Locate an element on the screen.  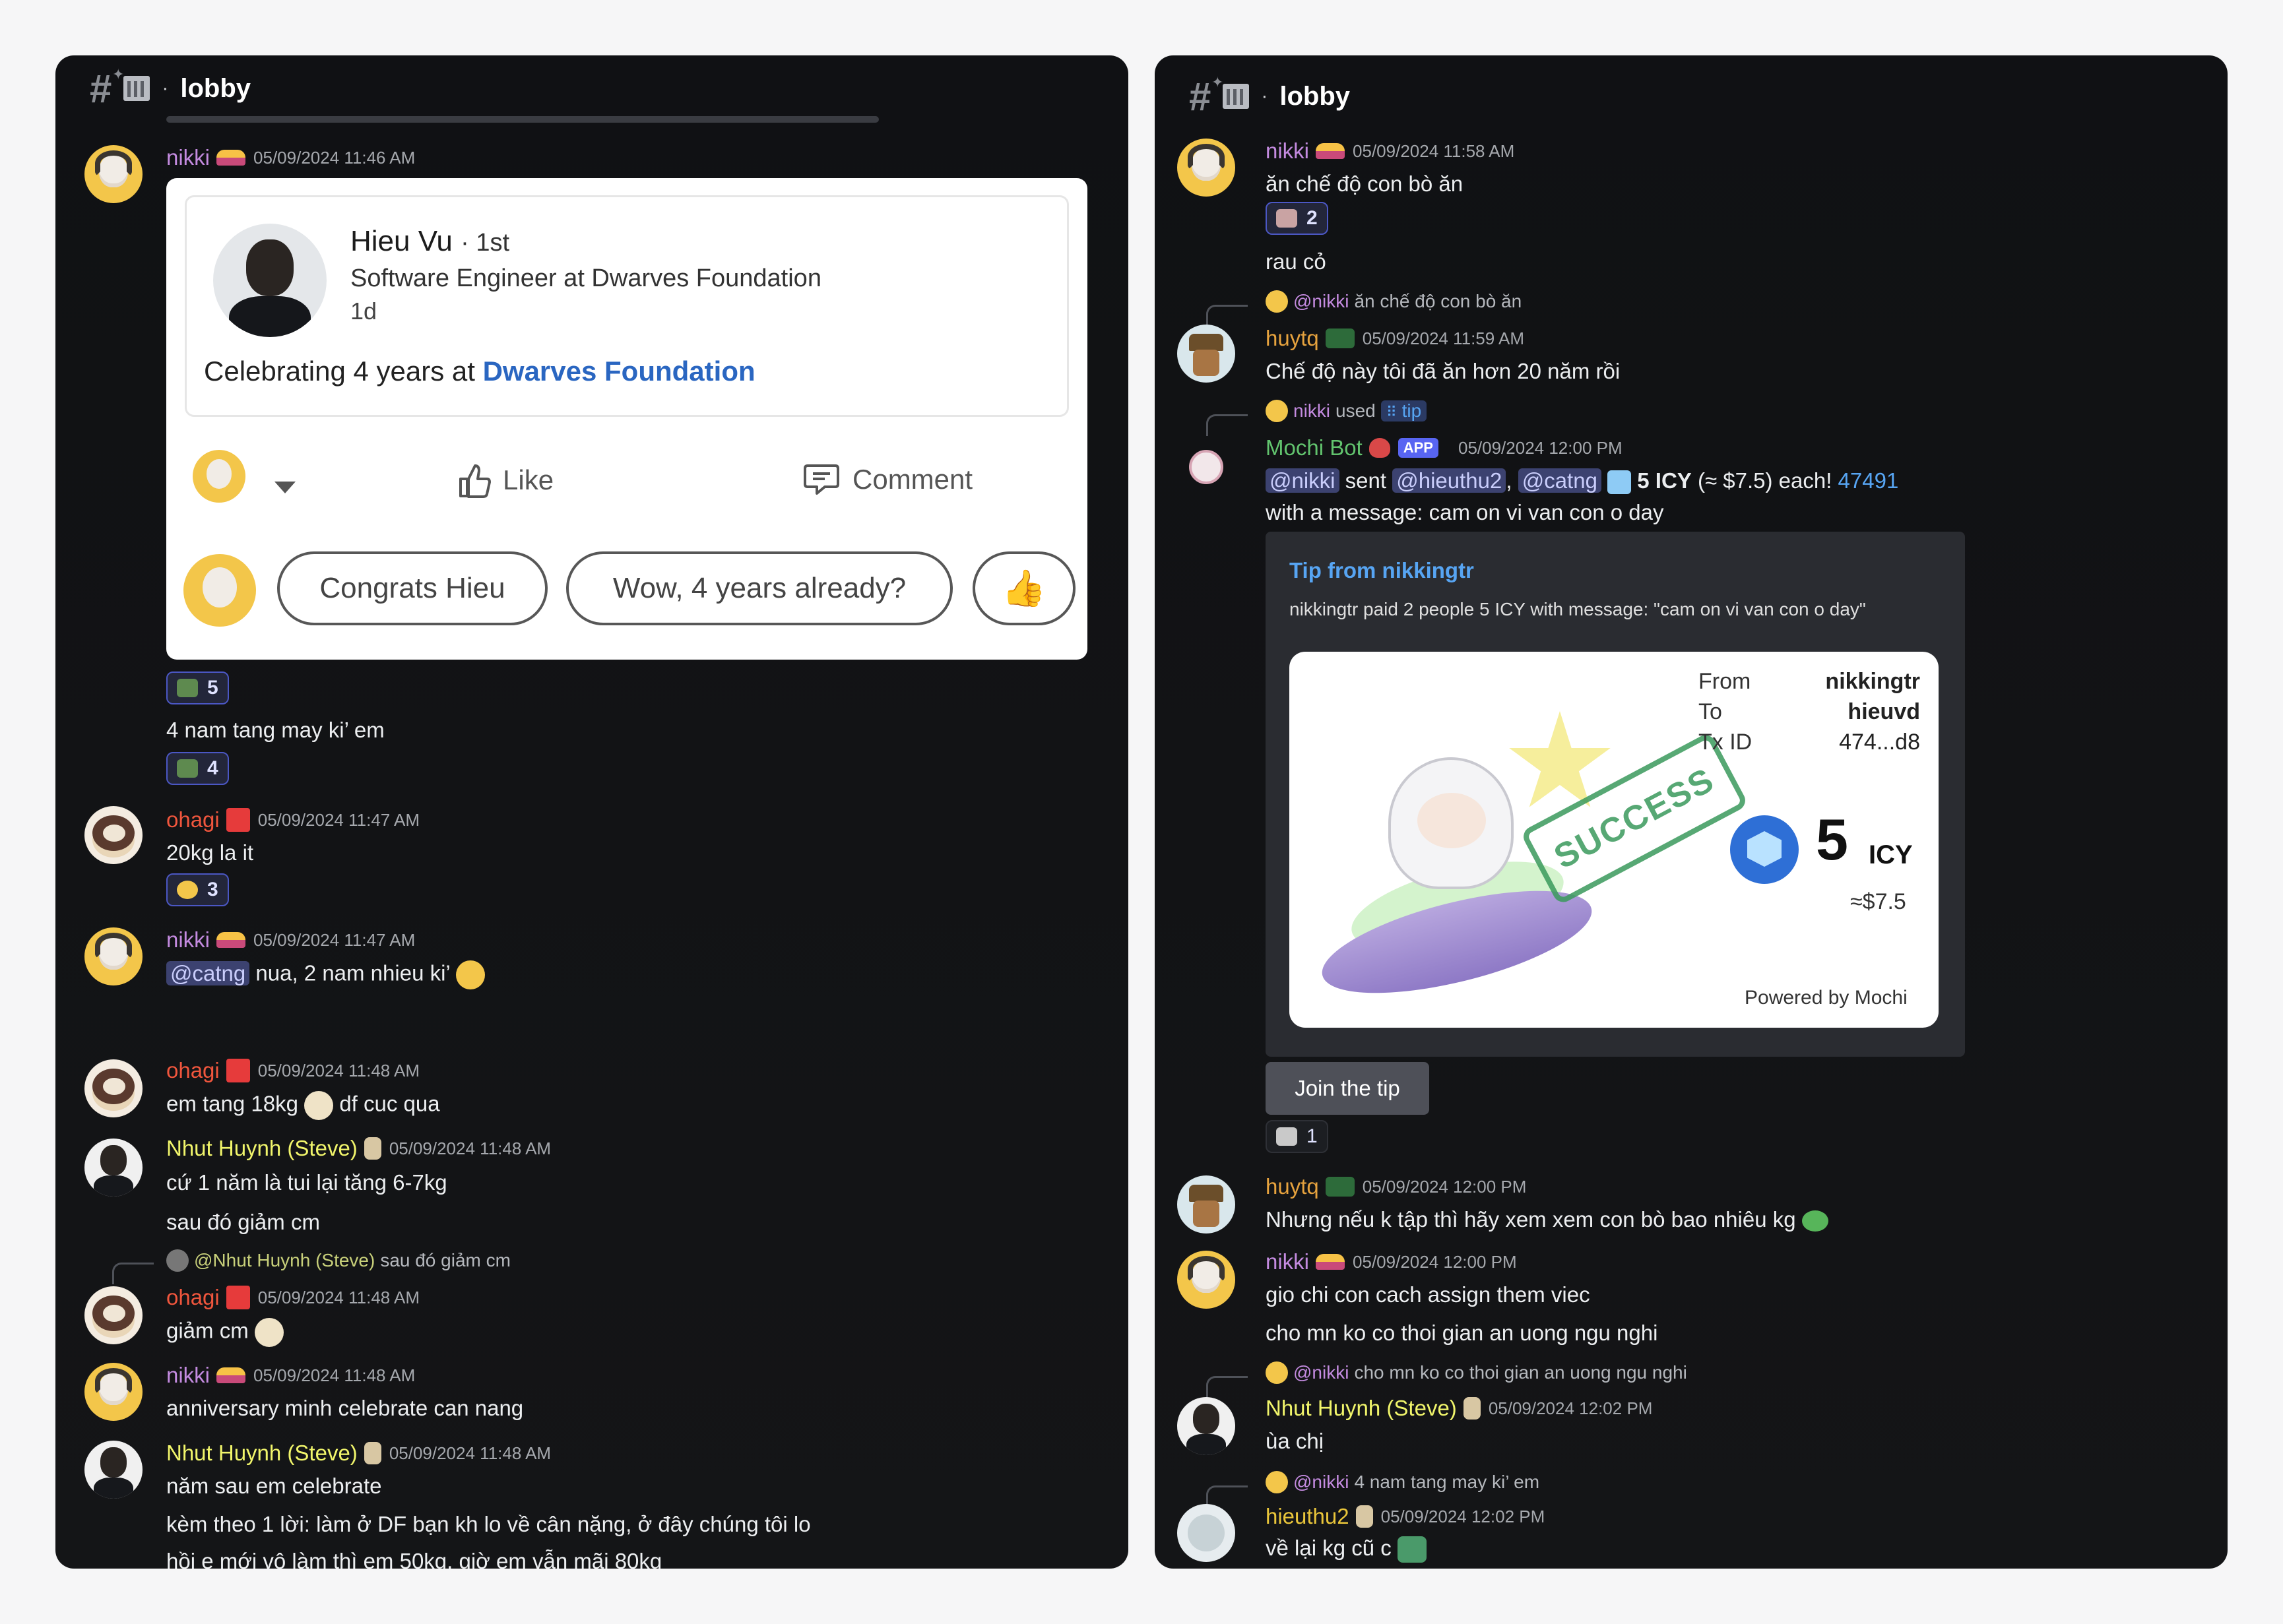
message-text: ùa chị is located at coordinates (1295, 1441).